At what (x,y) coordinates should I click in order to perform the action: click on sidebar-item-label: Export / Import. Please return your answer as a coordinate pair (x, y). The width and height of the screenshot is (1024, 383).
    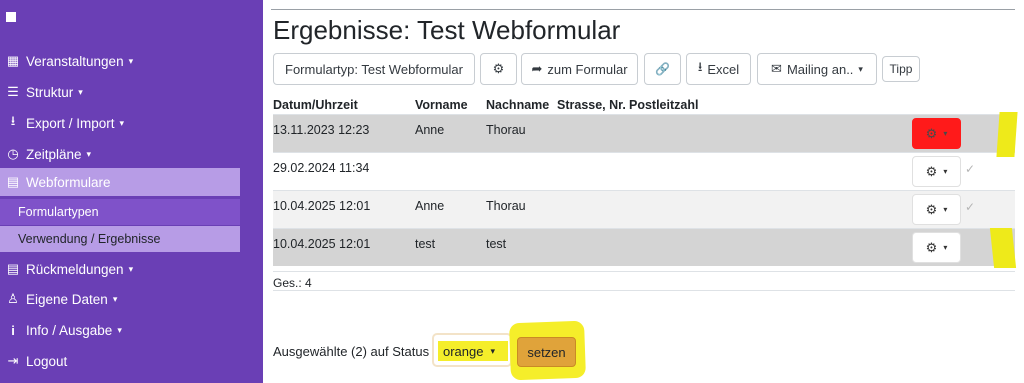
    Looking at the image, I should click on (70, 123).